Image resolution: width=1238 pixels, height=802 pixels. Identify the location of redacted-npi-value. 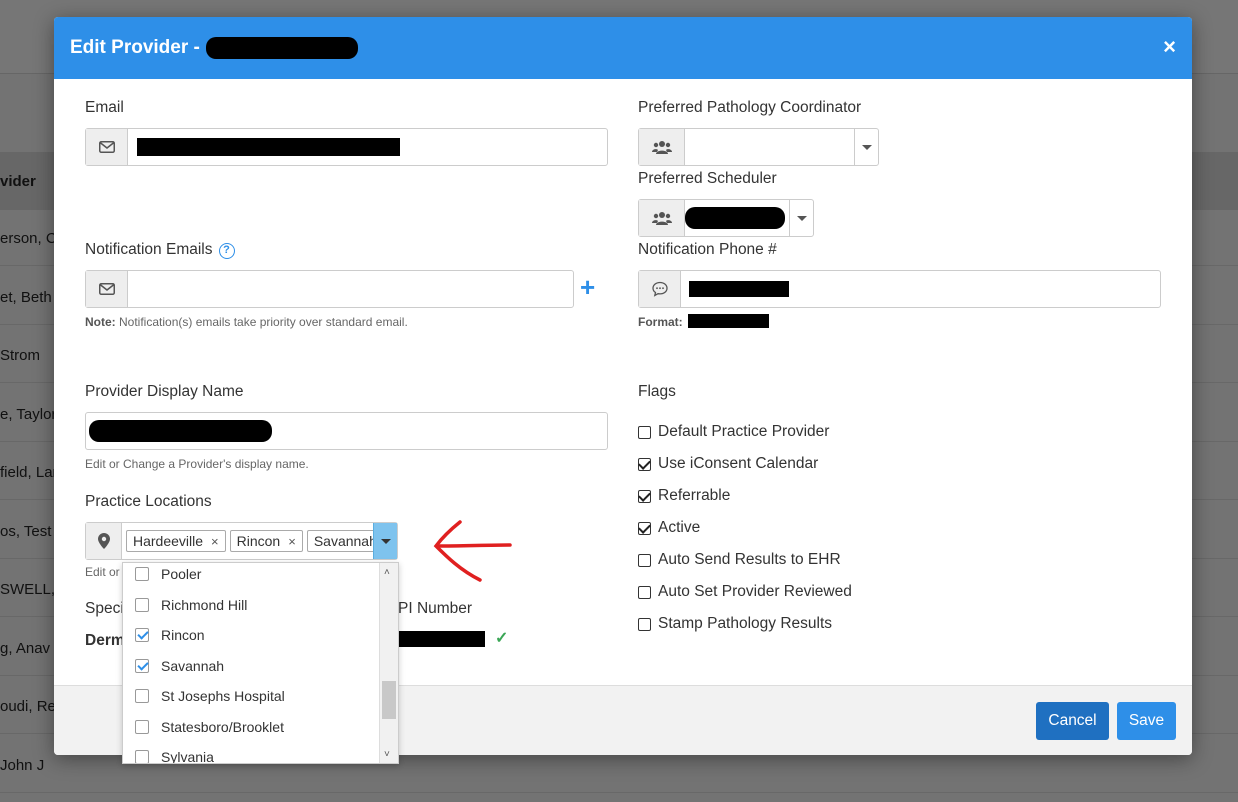
(441, 639).